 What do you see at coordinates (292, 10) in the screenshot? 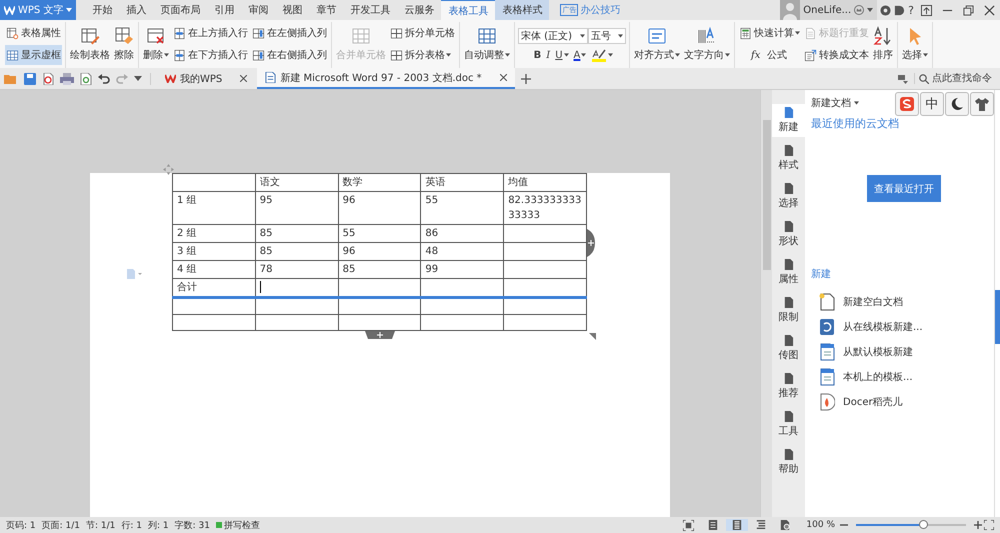
I see `ribbon-tab: 视图` at bounding box center [292, 10].